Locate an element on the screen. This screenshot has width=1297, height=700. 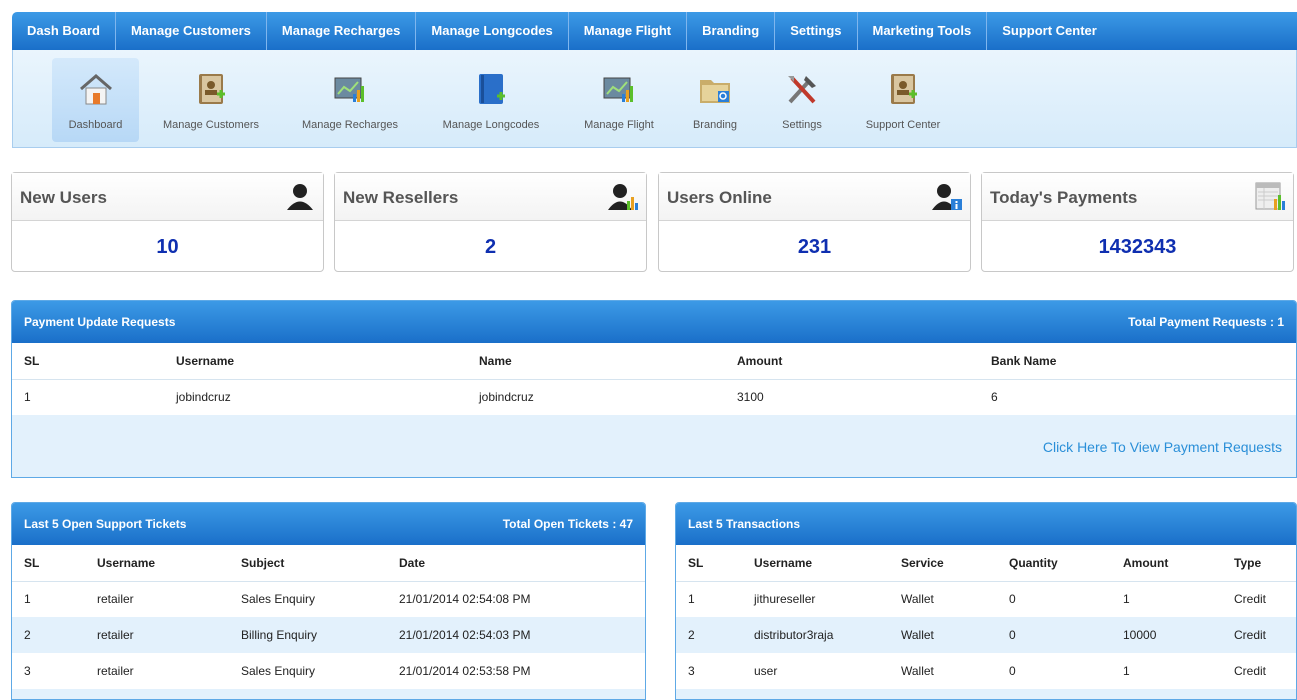
stat-header: New Resellers is located at coordinates (490, 197).